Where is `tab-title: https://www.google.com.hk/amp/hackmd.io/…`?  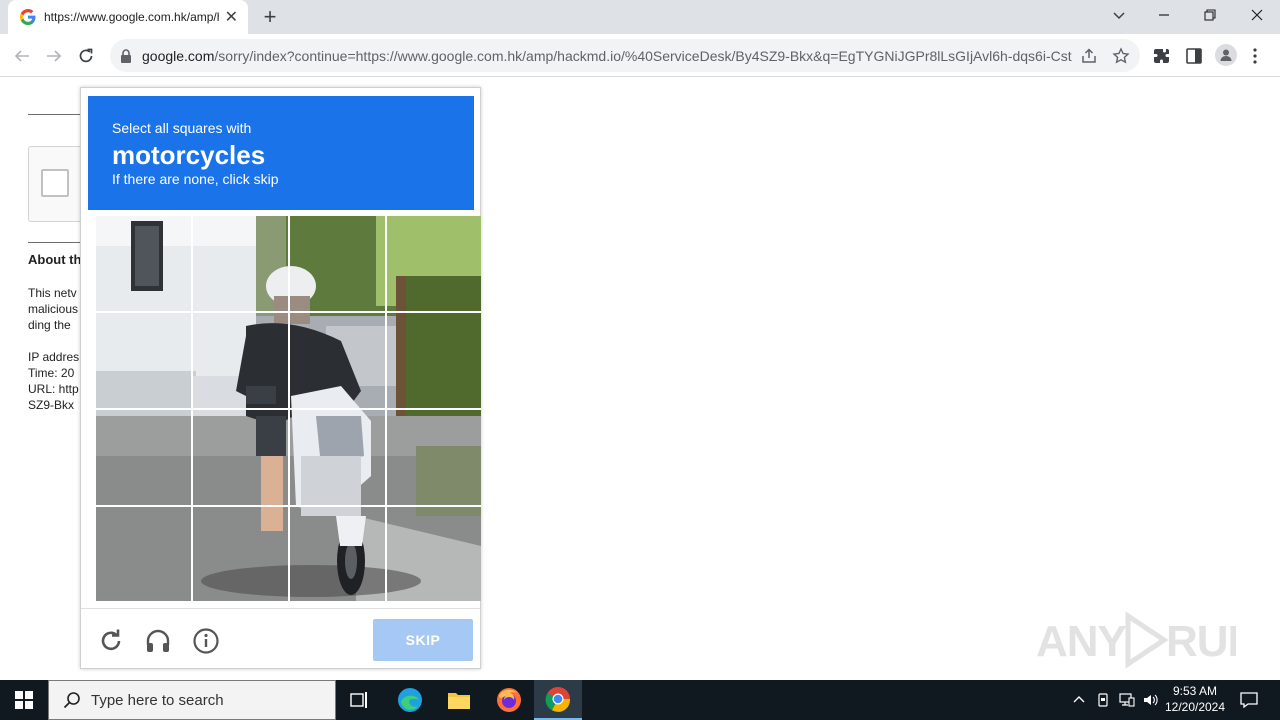
tab-title: https://www.google.com.hk/amp/hackmd.io/… is located at coordinates (131, 17).